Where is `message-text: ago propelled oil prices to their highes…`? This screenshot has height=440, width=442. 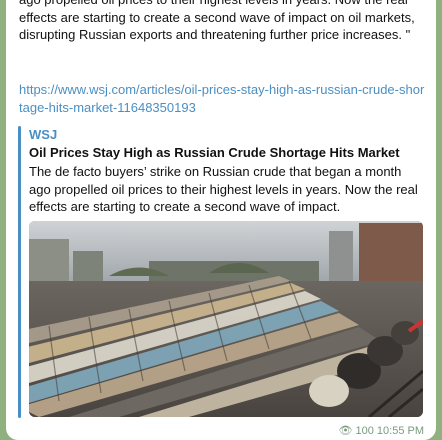 message-text: ago propelled oil prices to their highes… is located at coordinates (217, 21).